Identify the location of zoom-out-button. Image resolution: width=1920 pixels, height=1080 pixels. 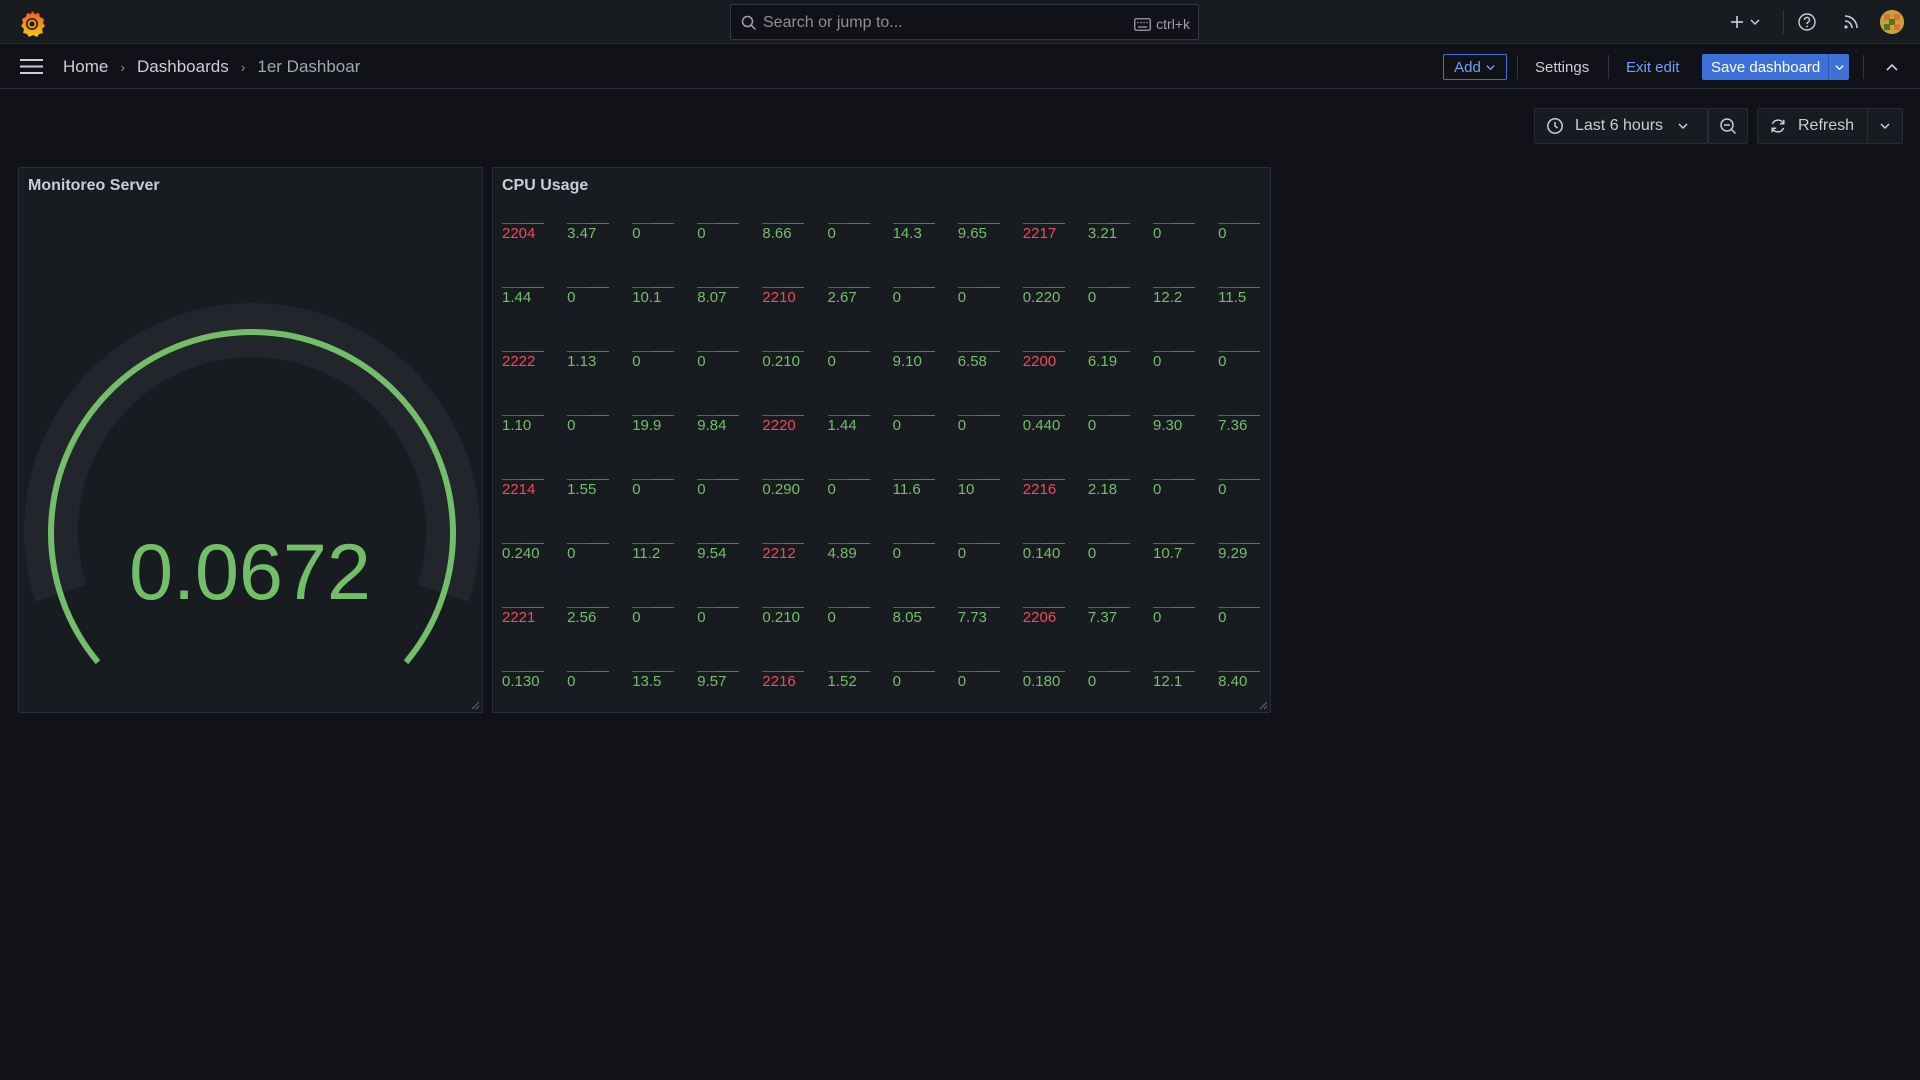
(1728, 126).